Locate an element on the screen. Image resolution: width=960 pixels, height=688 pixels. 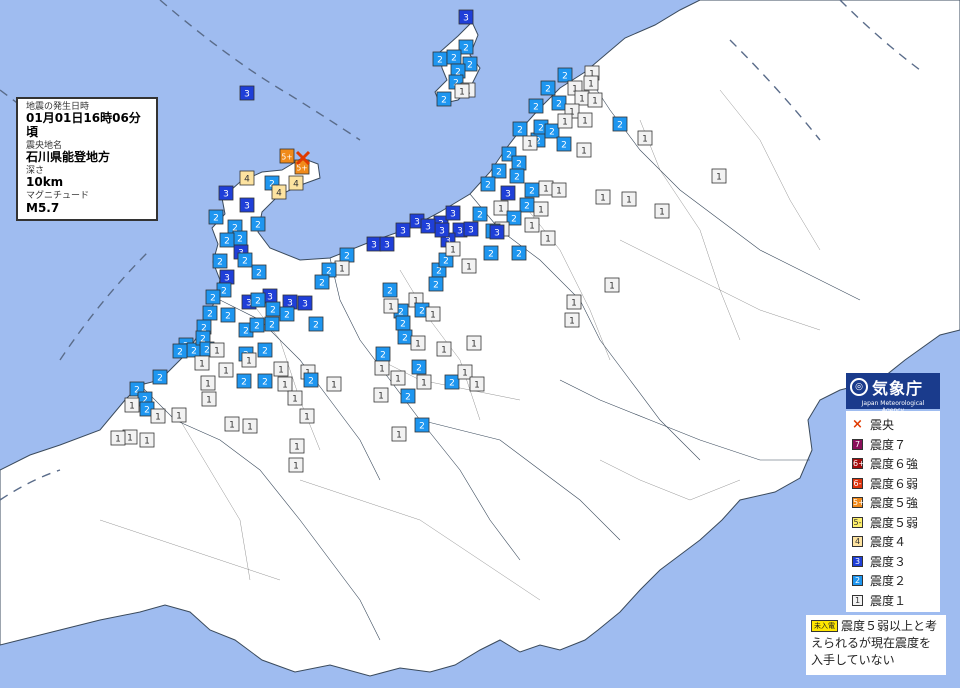
legend-label: 震度６弱 is located at coordinates (894, 483).